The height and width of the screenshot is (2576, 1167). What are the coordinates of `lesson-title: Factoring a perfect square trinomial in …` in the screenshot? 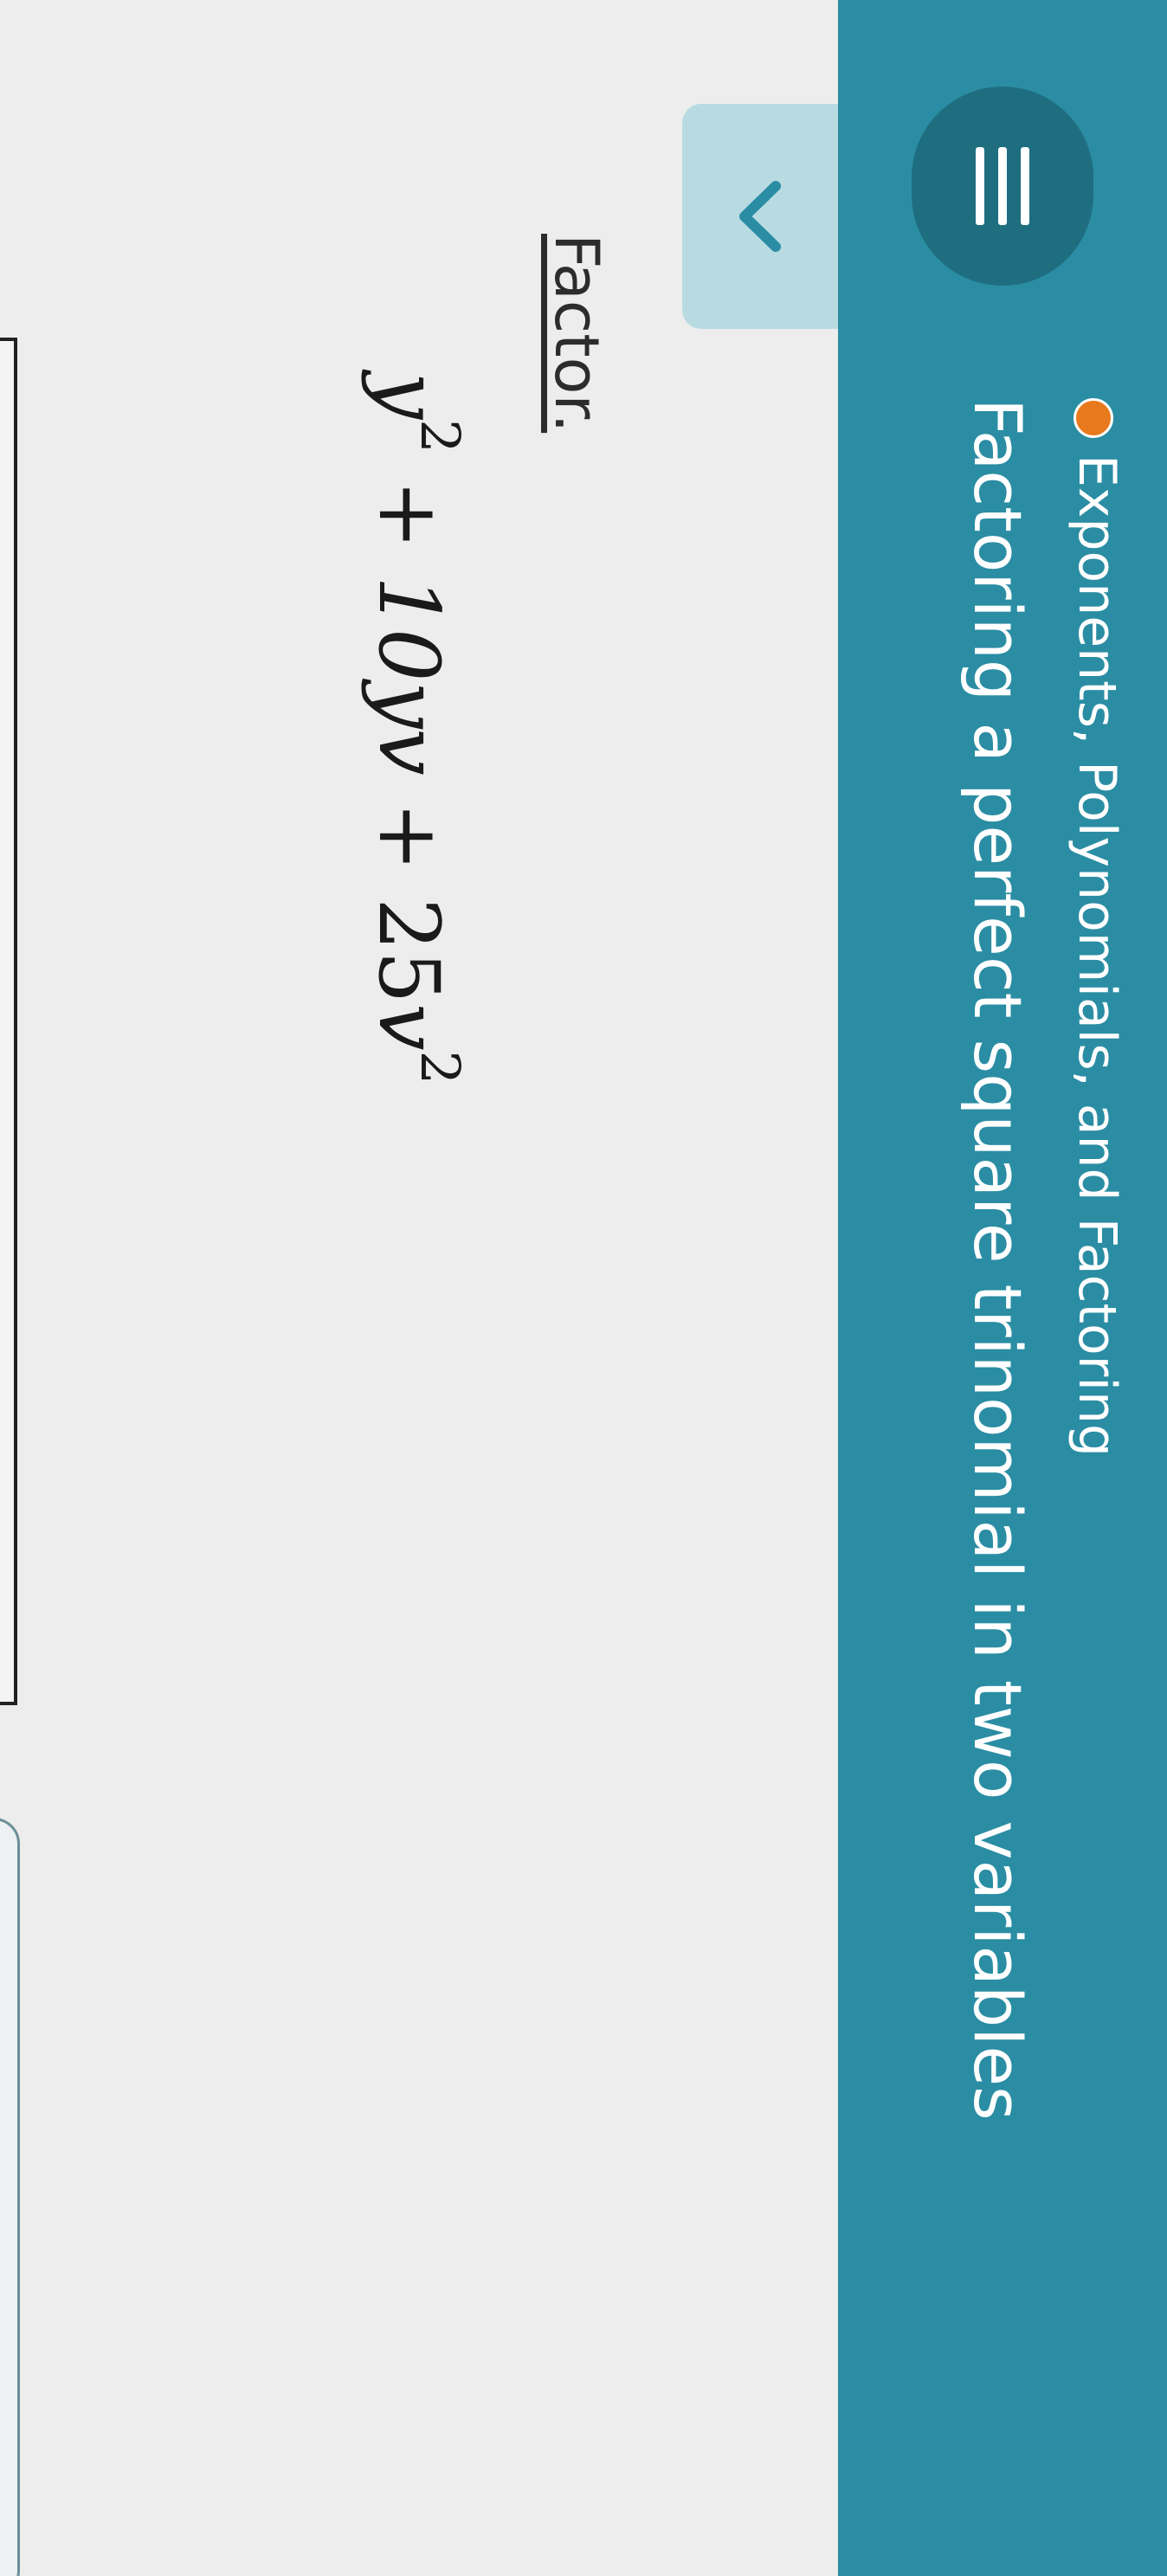 It's located at (997, 1259).